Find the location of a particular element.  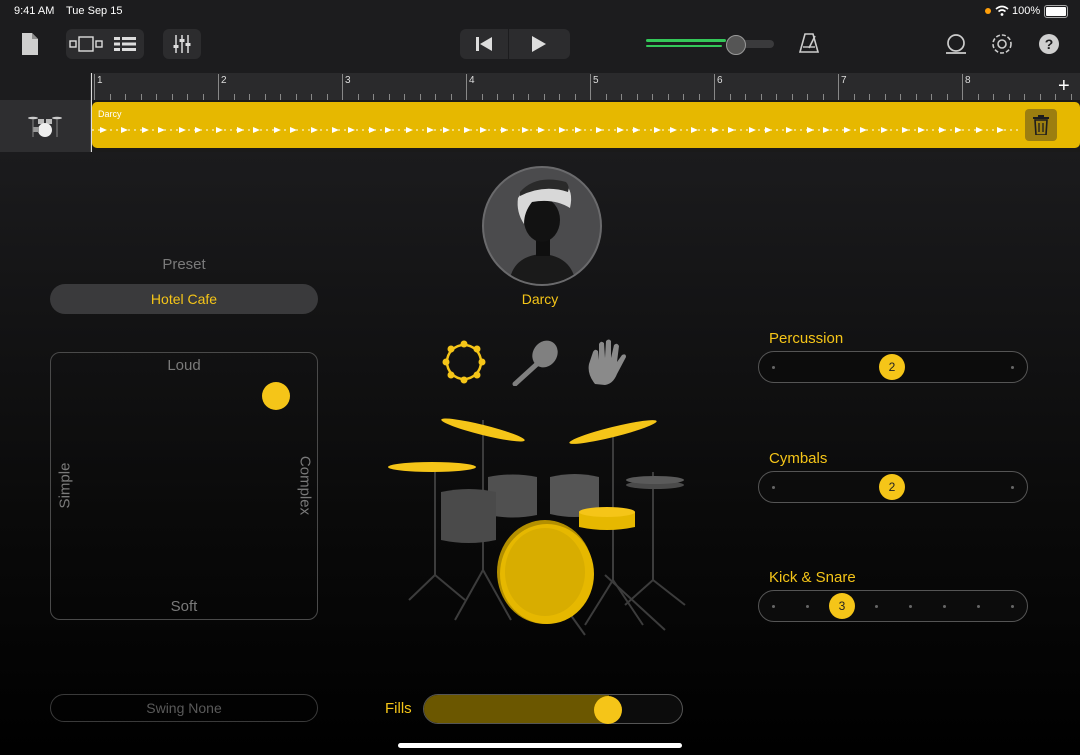

timeline-ruler: 1 2 3 4 5 6 7 8 is located at coordinates (585, 86).